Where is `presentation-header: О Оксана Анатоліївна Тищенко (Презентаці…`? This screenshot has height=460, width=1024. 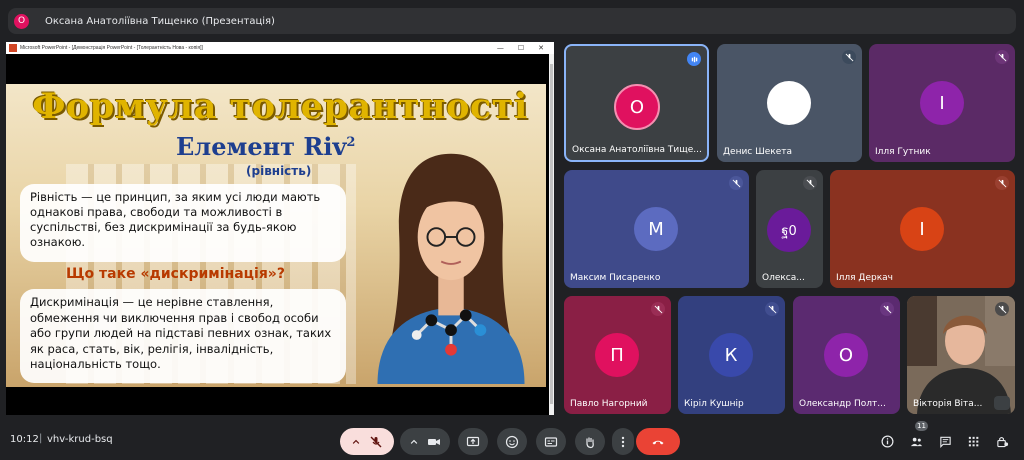 presentation-header: О Оксана Анатоліївна Тищенко (Презентаці… is located at coordinates (512, 21).